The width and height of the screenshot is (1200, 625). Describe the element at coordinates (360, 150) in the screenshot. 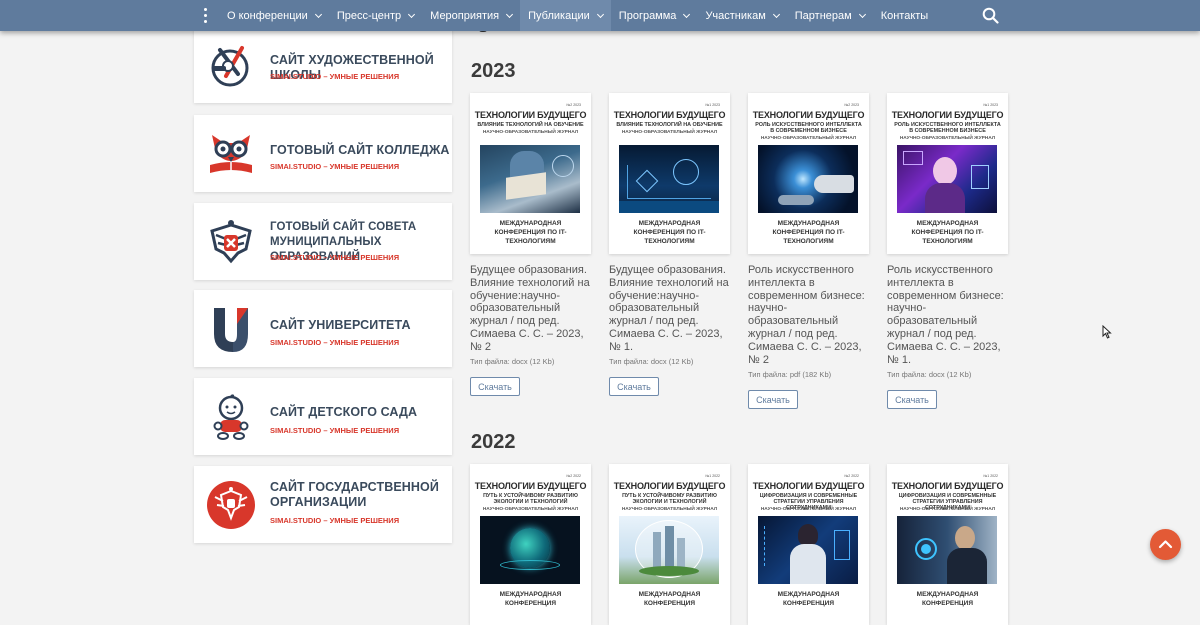

I see `promo-card-title: ГОТОВЫЙ САЙТ КОЛЛЕДЖА` at that location.